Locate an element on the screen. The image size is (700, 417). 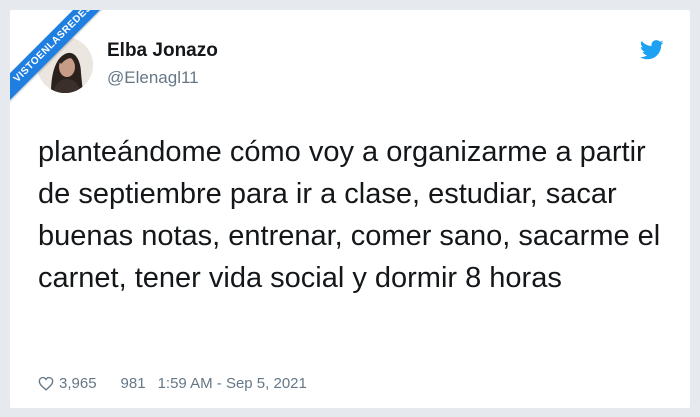
author-name: Elba Jonazo is located at coordinates (162, 51).